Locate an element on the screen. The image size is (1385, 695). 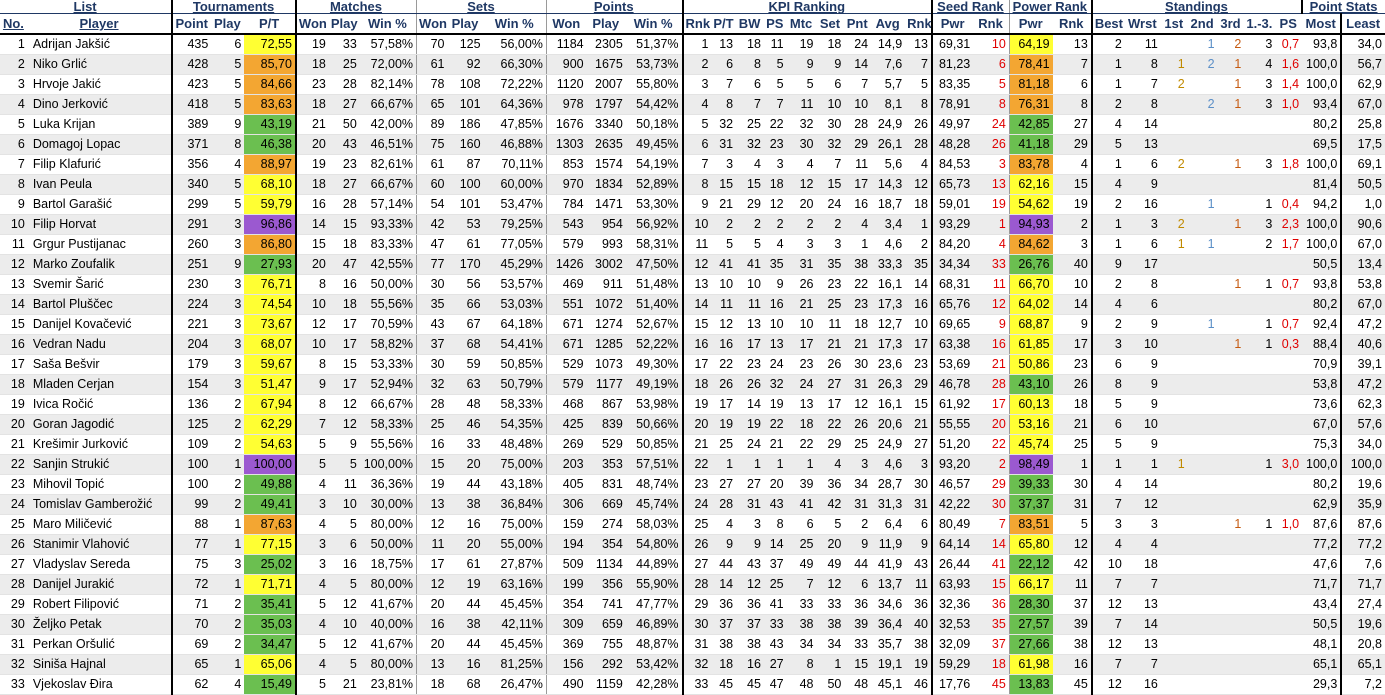
best-standing: 1 is located at coordinates (1107, 84).